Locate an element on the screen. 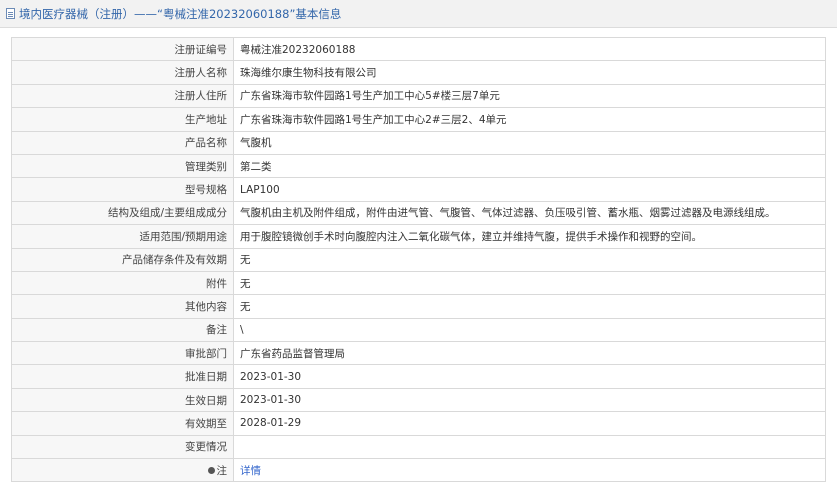  field-label: 产品名称 is located at coordinates (122, 142).